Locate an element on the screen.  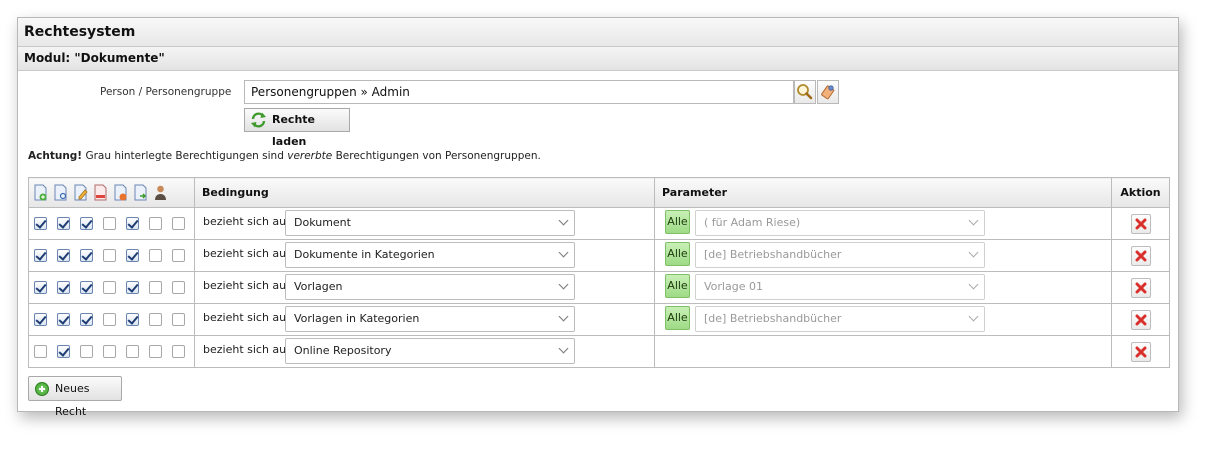
document-export-icon is located at coordinates (140, 192).